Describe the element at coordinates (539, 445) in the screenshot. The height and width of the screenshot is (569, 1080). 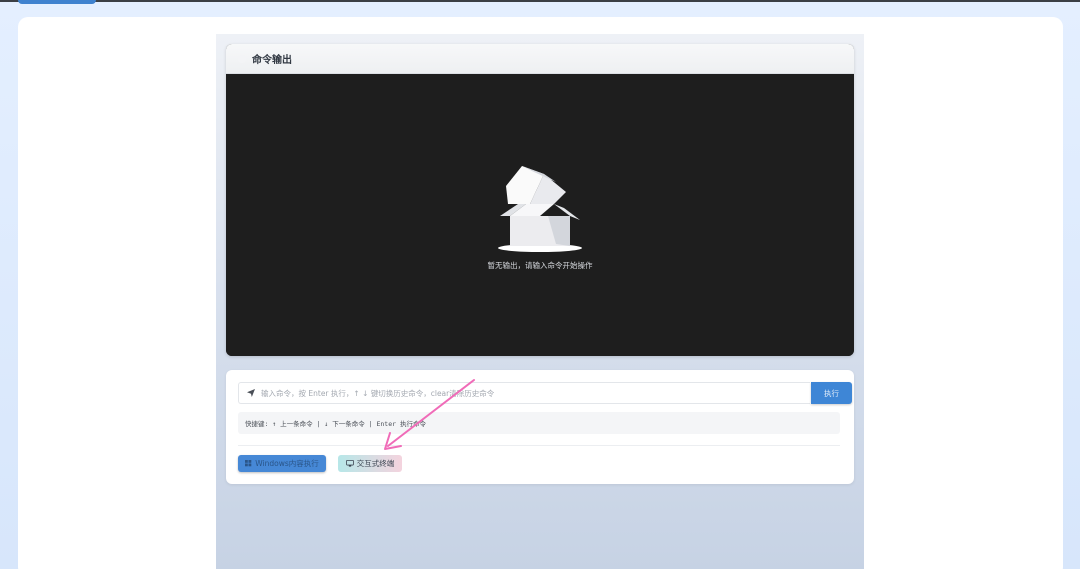
I see `divider` at that location.